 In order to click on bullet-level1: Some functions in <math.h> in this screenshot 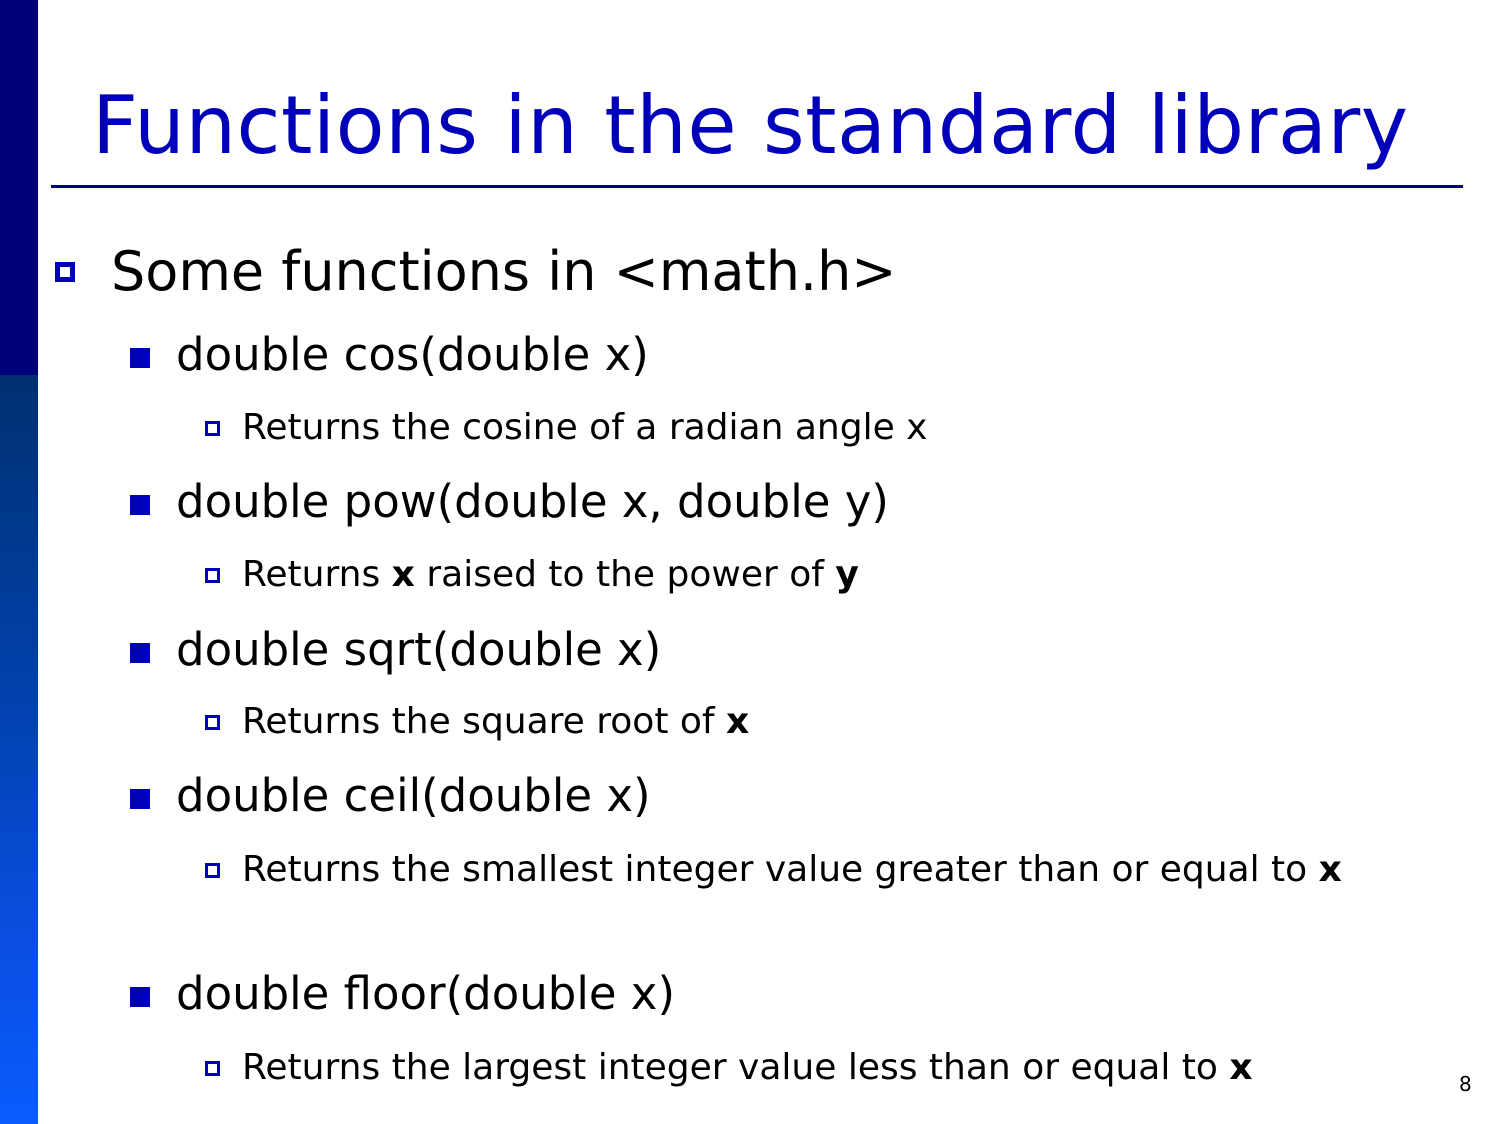, I will do `click(476, 272)`.